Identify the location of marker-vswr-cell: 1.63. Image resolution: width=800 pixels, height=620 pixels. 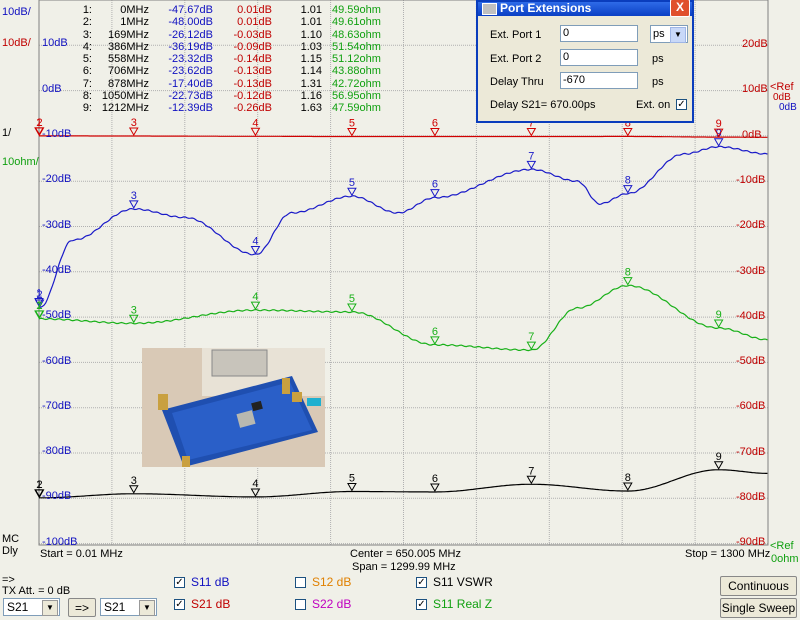
(311, 108).